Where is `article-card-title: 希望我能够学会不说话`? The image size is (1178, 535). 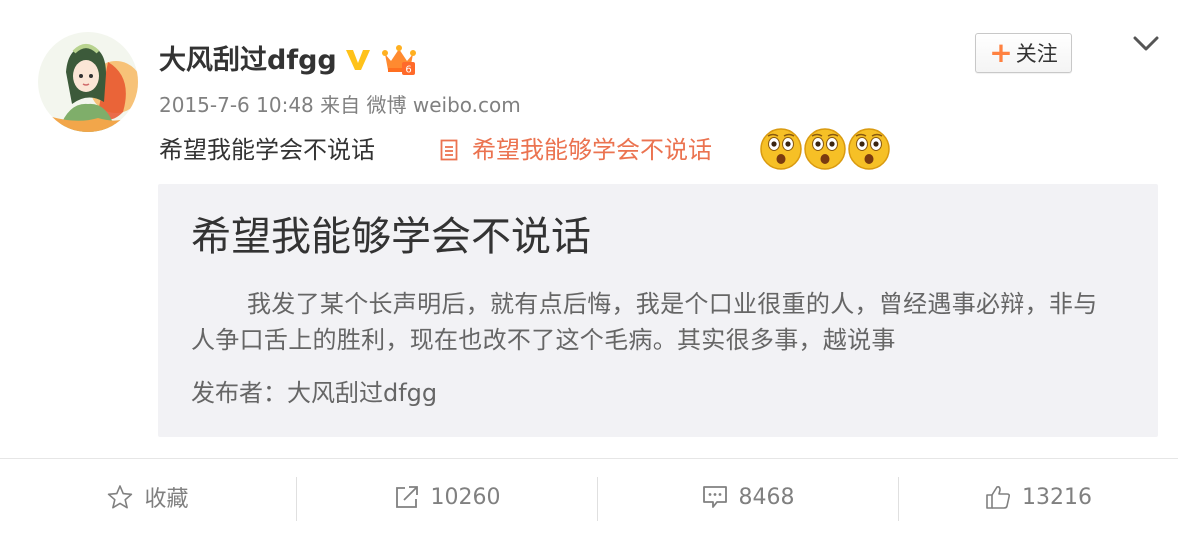 article-card-title: 希望我能够学会不说话 is located at coordinates (391, 237).